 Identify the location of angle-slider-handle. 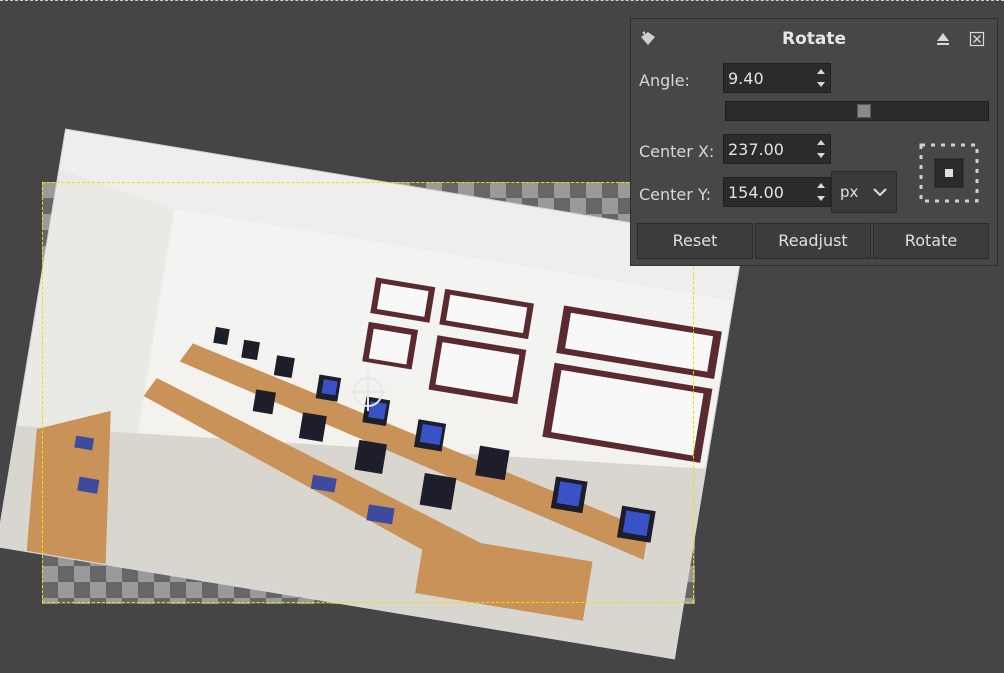
(864, 111).